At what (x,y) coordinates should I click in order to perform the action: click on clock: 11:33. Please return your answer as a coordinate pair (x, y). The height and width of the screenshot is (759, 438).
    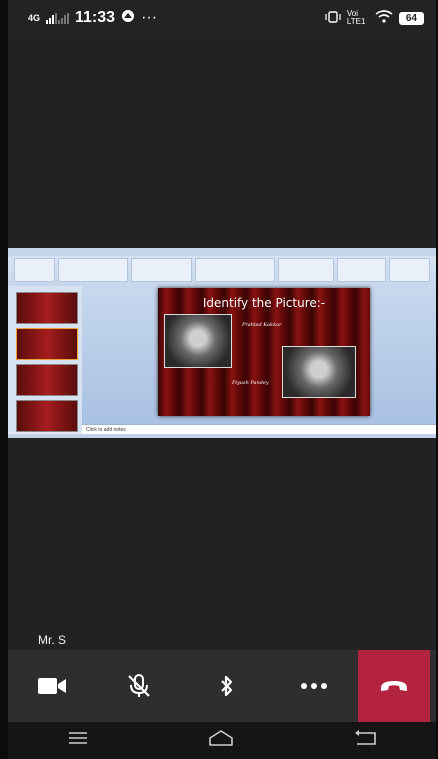
    Looking at the image, I should click on (95, 17).